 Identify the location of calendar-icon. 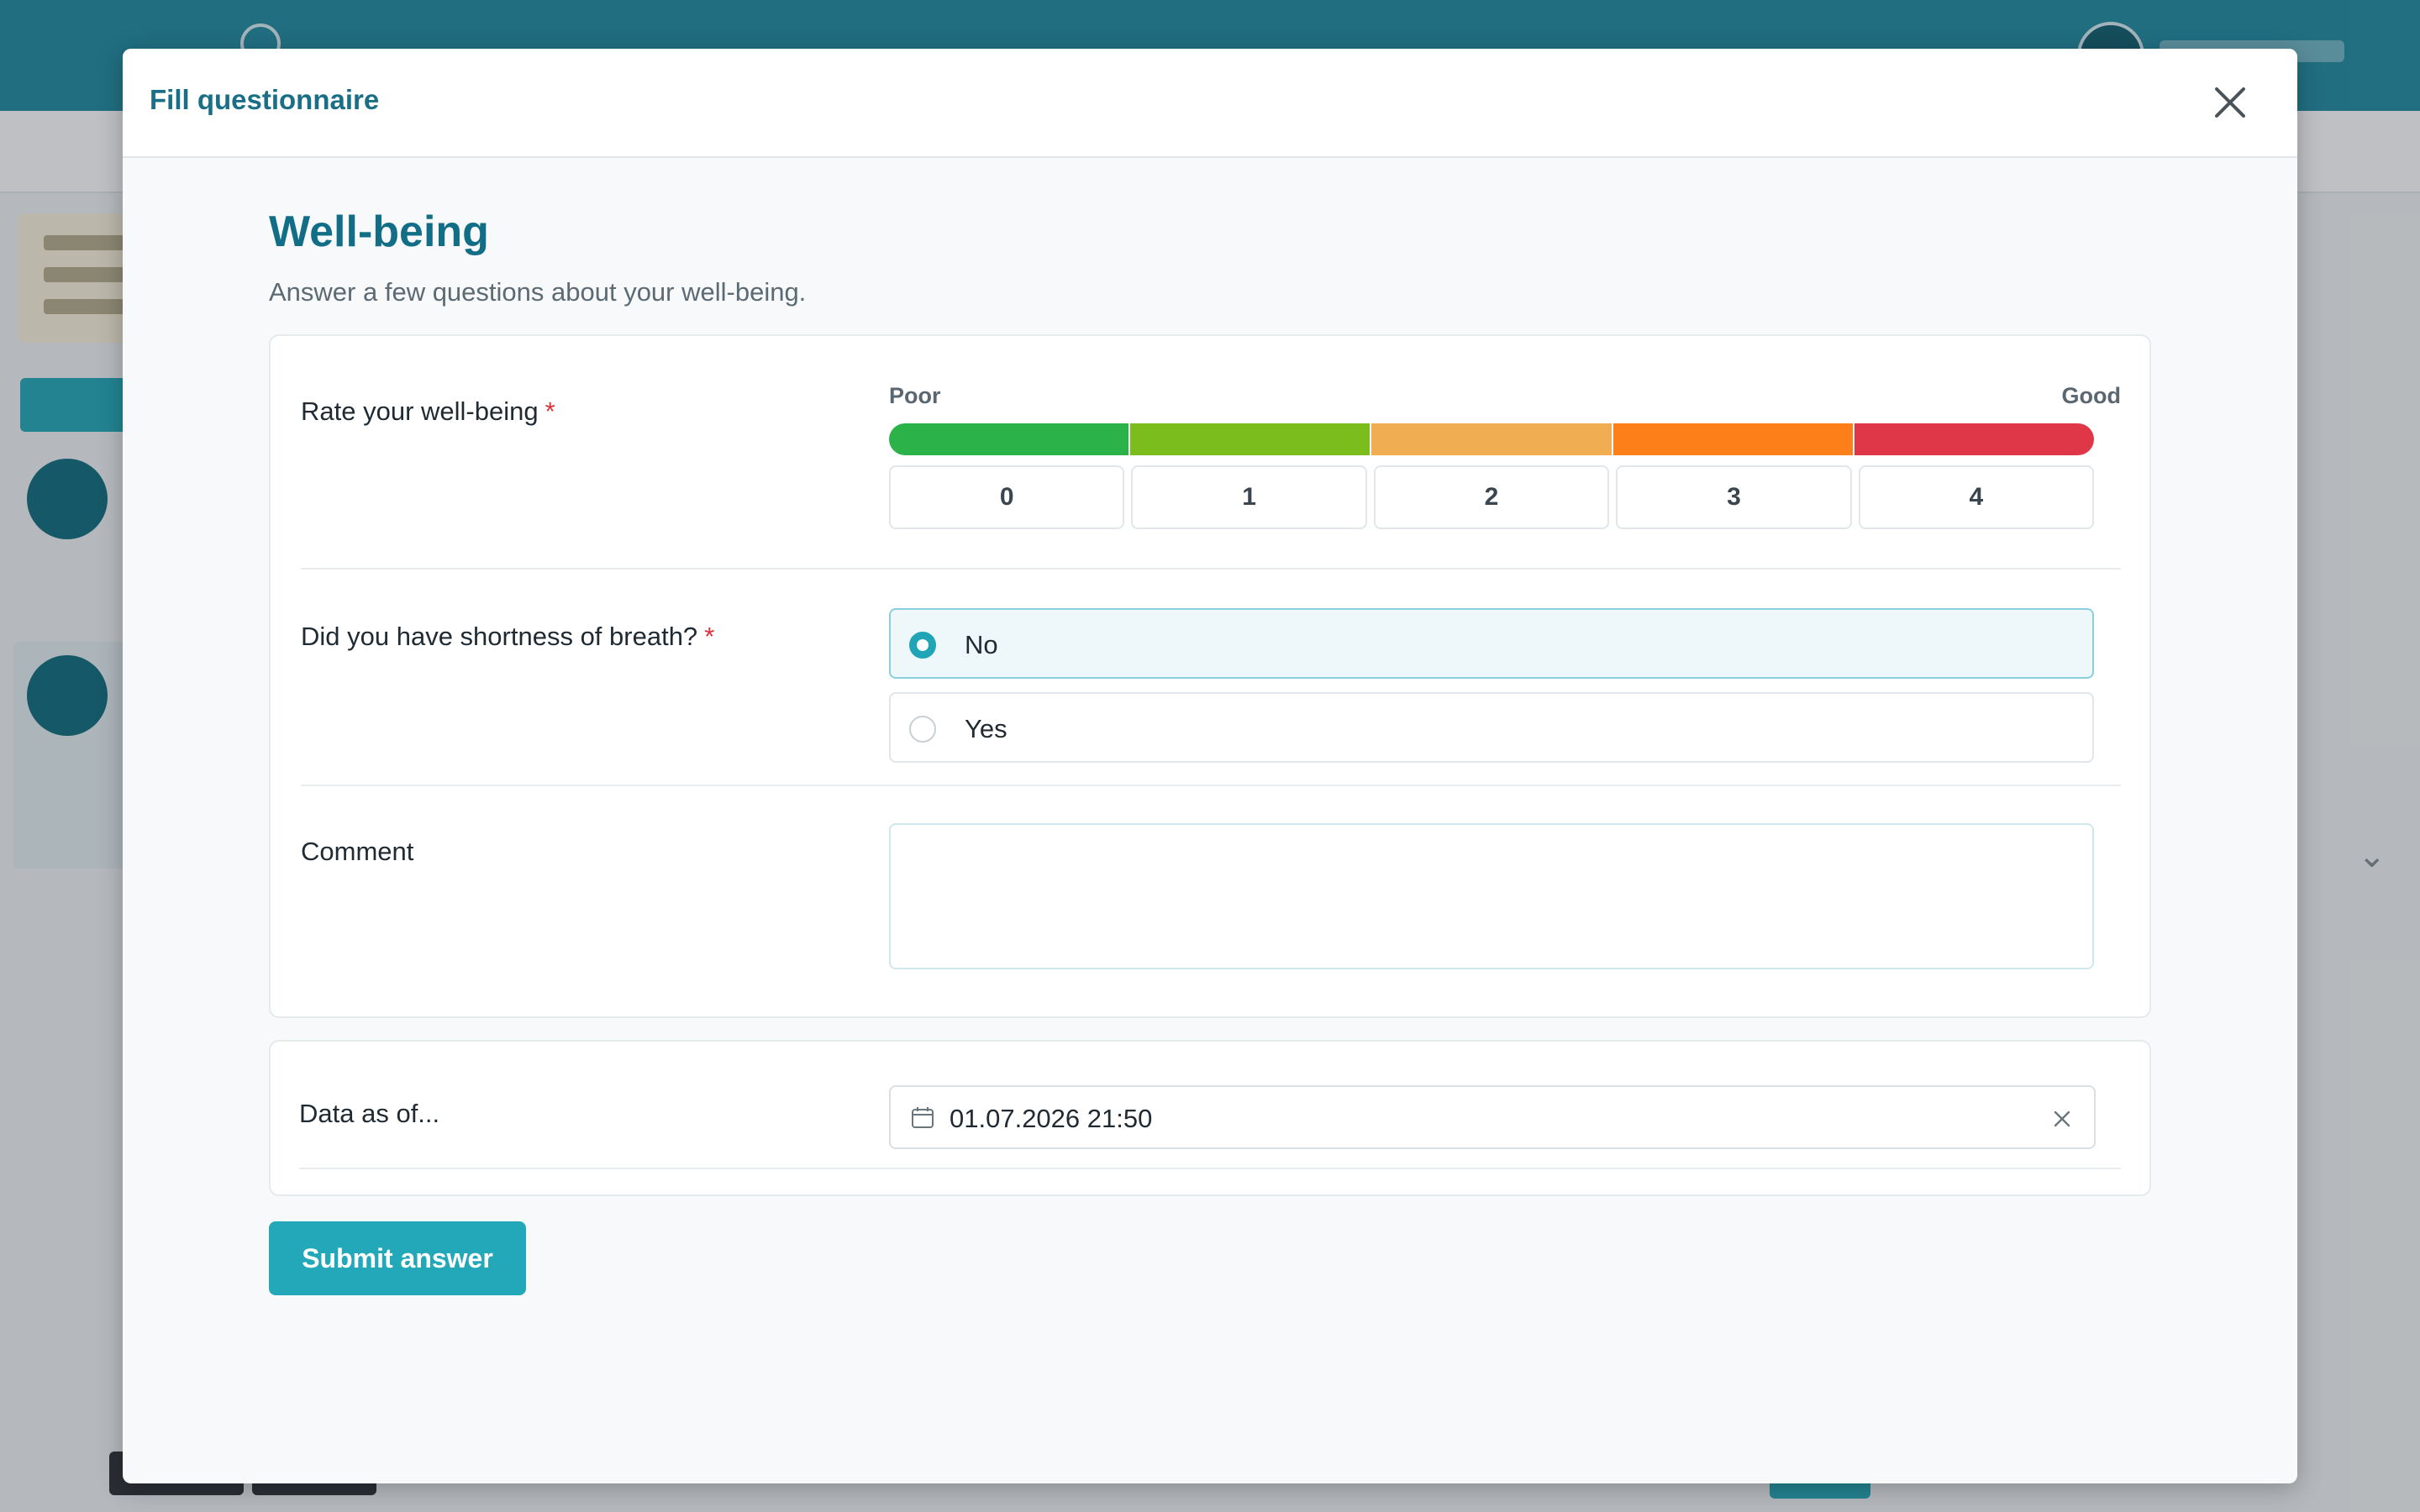
(923, 1117).